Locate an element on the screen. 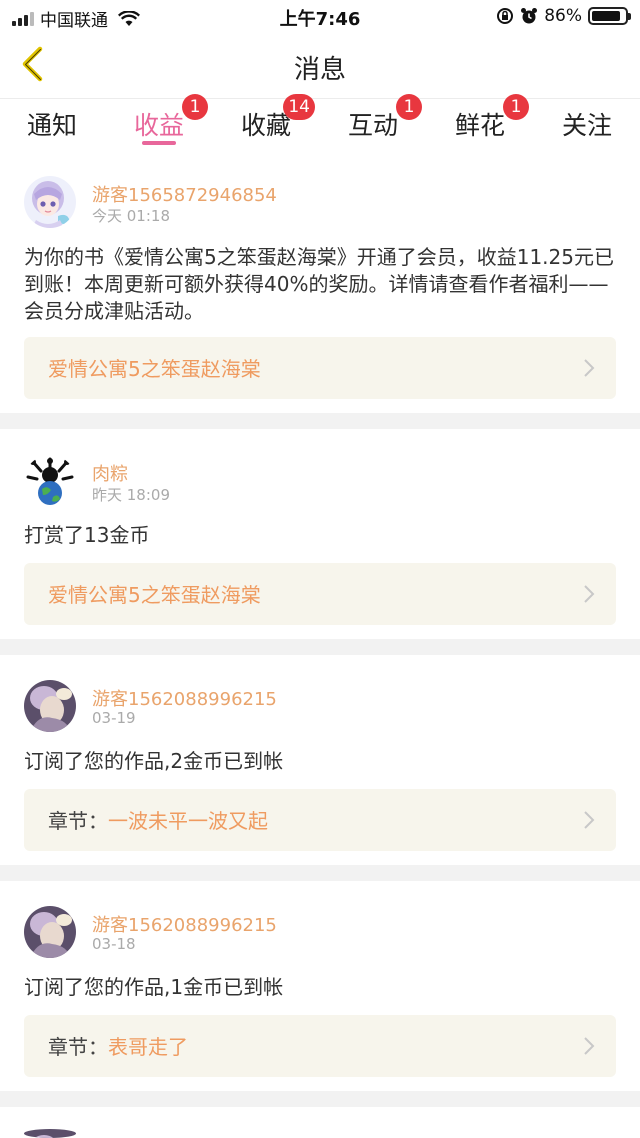  tab-label-text: 关注 is located at coordinates (586, 125).